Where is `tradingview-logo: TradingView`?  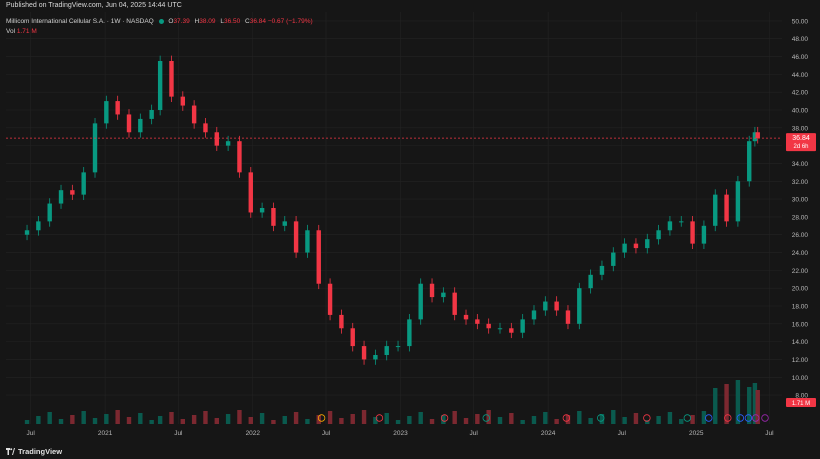 tradingview-logo: TradingView is located at coordinates (34, 451).